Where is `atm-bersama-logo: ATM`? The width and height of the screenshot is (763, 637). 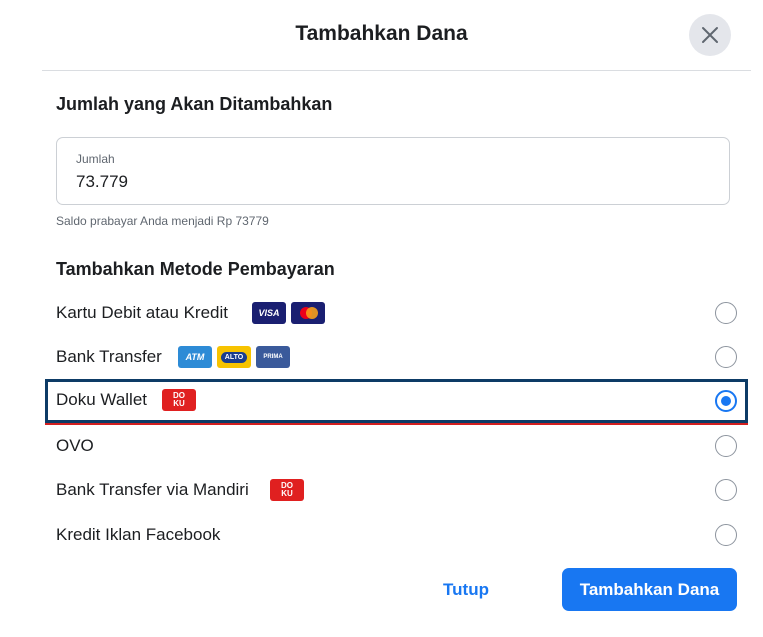 atm-bersama-logo: ATM is located at coordinates (195, 357).